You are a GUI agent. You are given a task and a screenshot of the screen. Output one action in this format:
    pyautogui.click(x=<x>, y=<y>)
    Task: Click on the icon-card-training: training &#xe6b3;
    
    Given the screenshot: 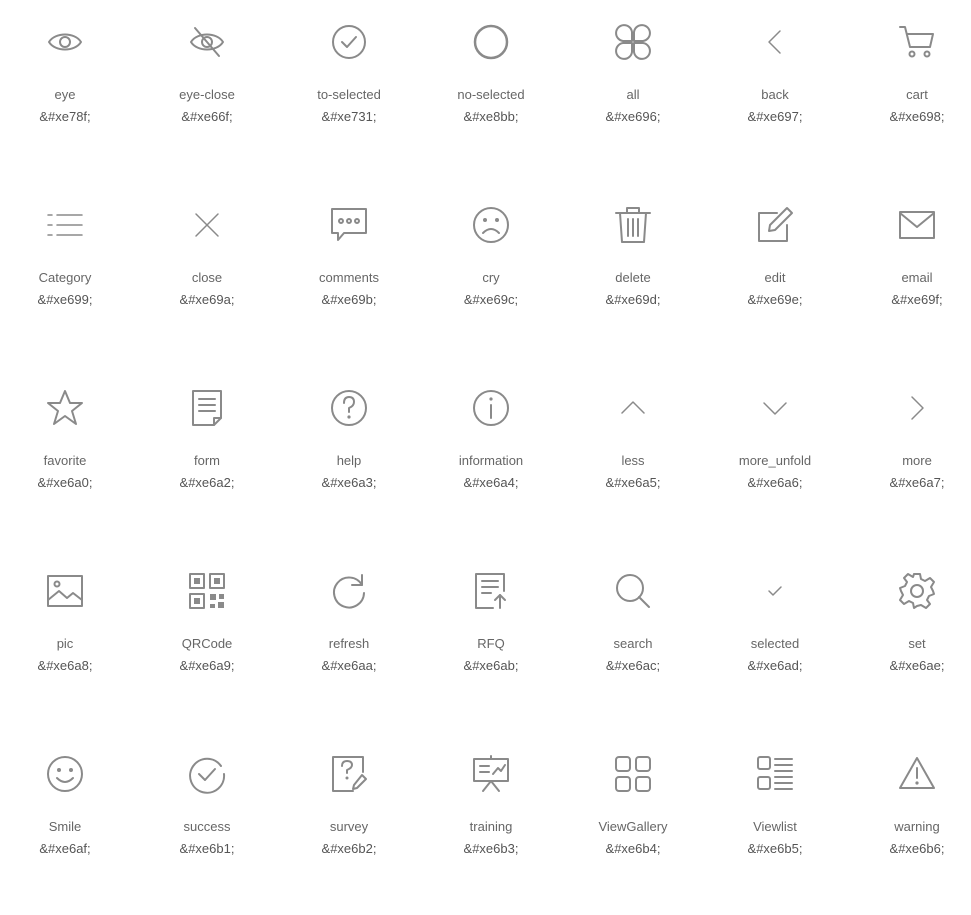 What is the action you would take?
    pyautogui.click(x=491, y=823)
    